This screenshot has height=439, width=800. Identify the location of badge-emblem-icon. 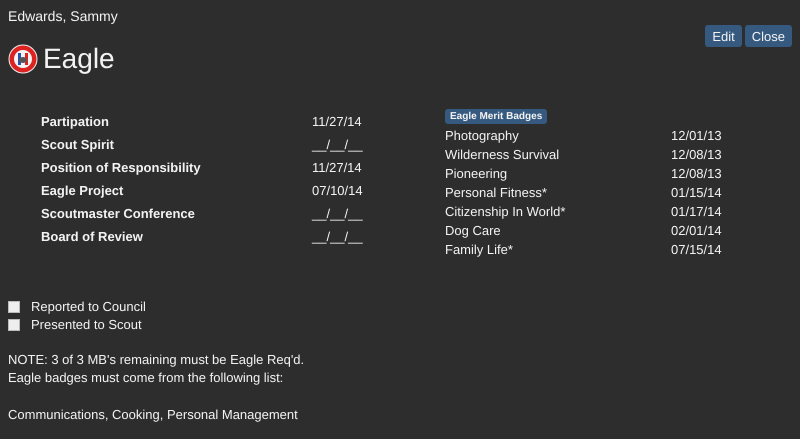
(23, 59).